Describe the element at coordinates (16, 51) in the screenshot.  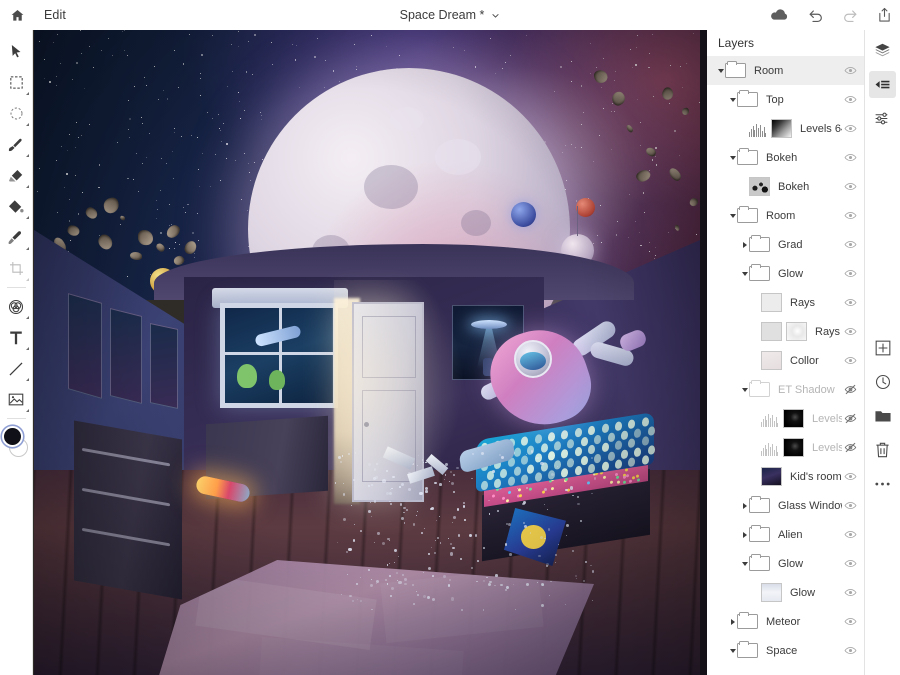
I see `move-tool` at that location.